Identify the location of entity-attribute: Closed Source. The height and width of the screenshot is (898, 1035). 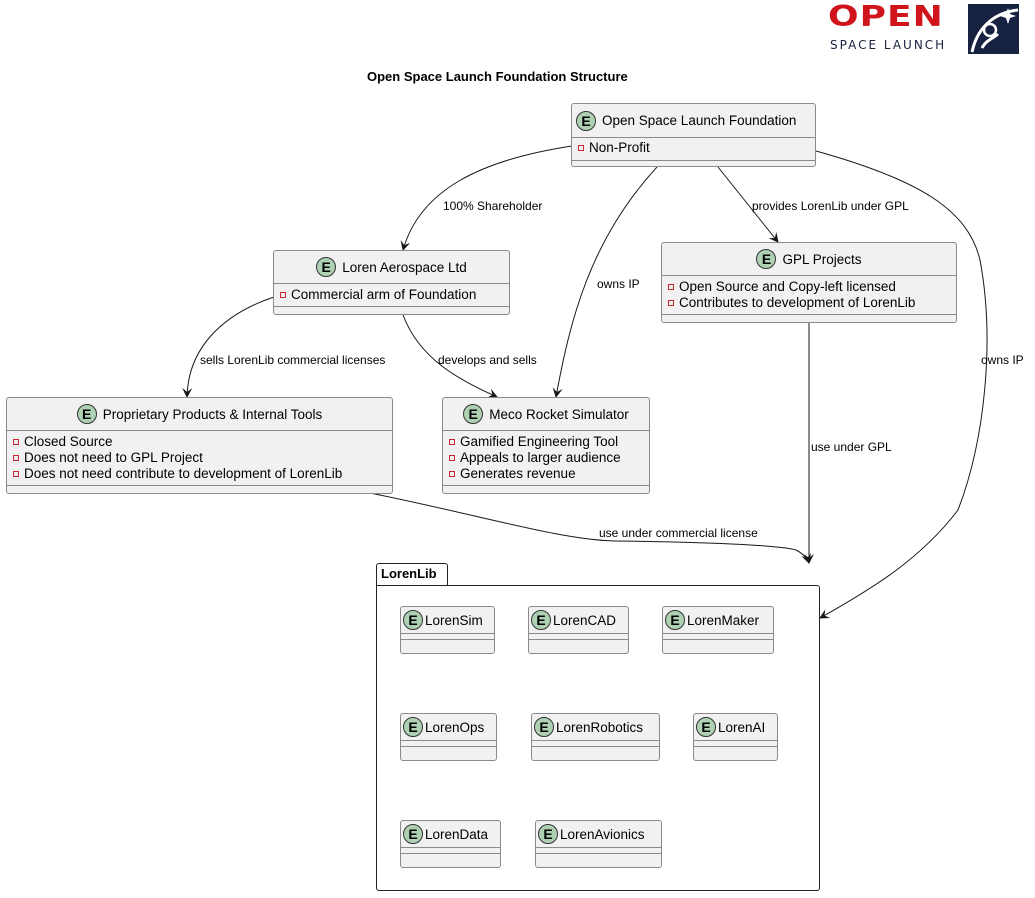
(199, 442).